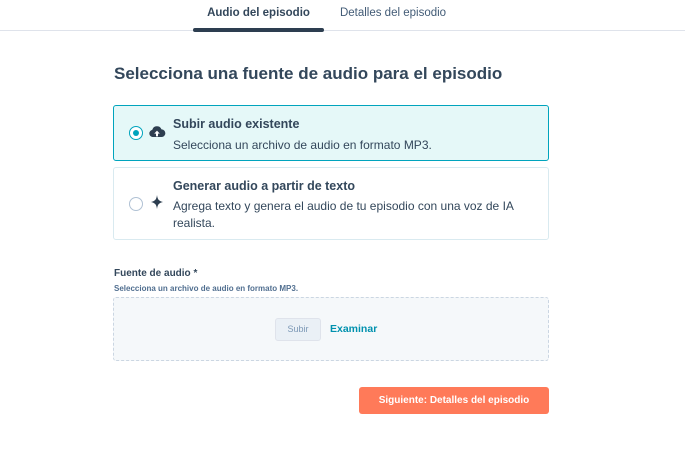  Describe the element at coordinates (454, 400) in the screenshot. I see `next-episode-details-button: Siguiente: Detalles del episodio` at that location.